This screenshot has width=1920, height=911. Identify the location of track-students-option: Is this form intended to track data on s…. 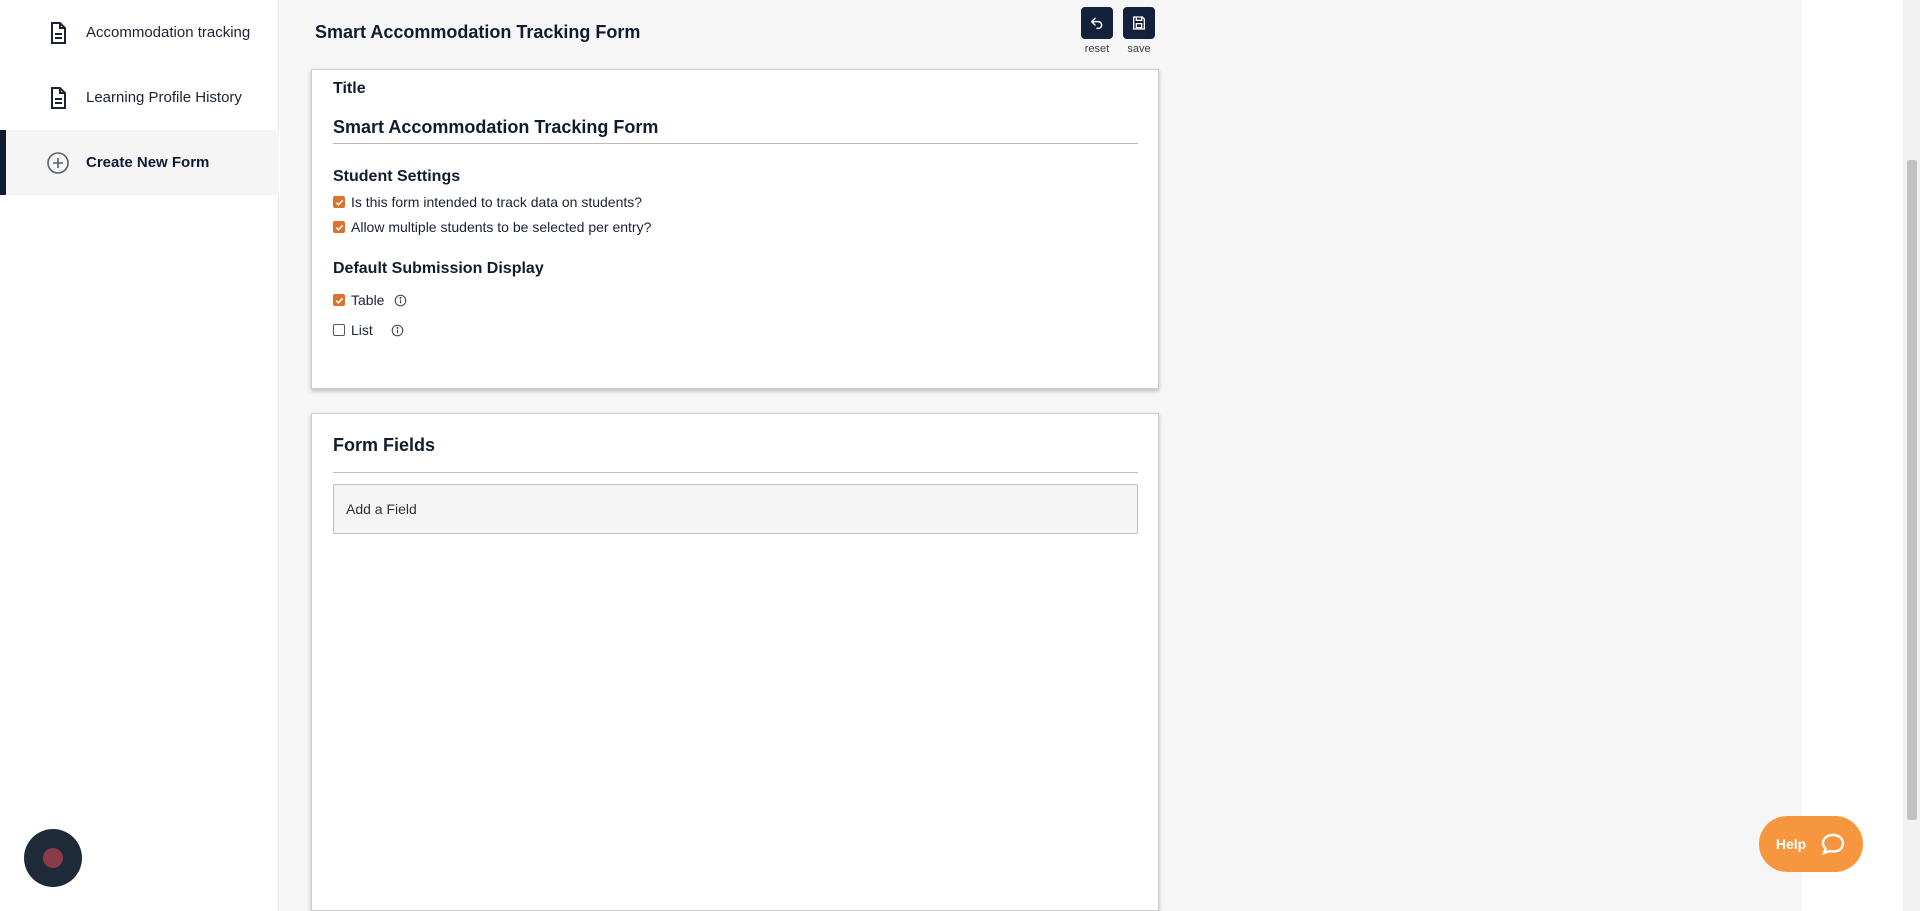
(487, 202).